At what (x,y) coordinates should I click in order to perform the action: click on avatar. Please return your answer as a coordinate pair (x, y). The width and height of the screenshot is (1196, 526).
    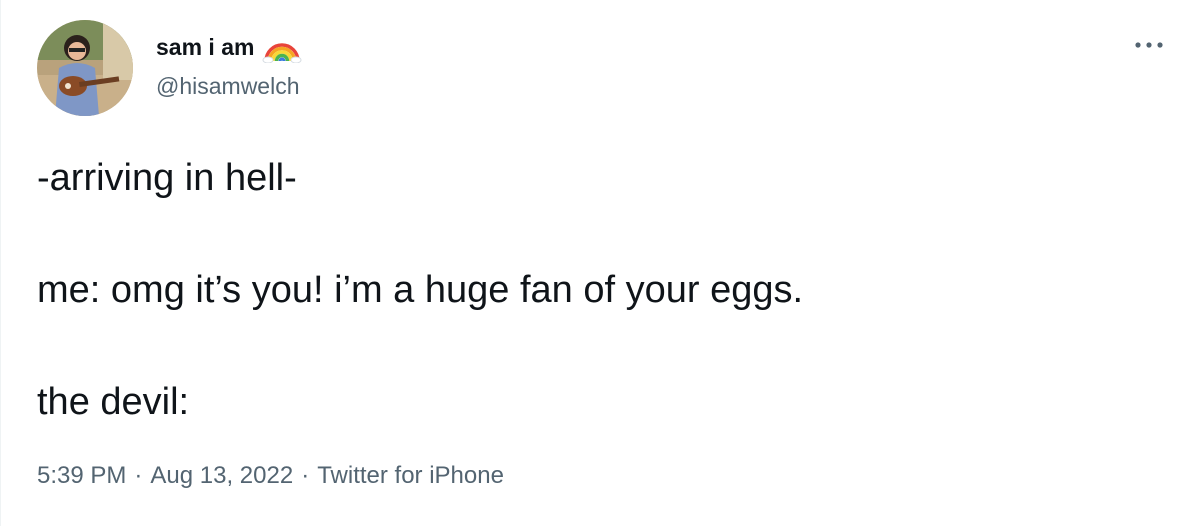
    Looking at the image, I should click on (85, 68).